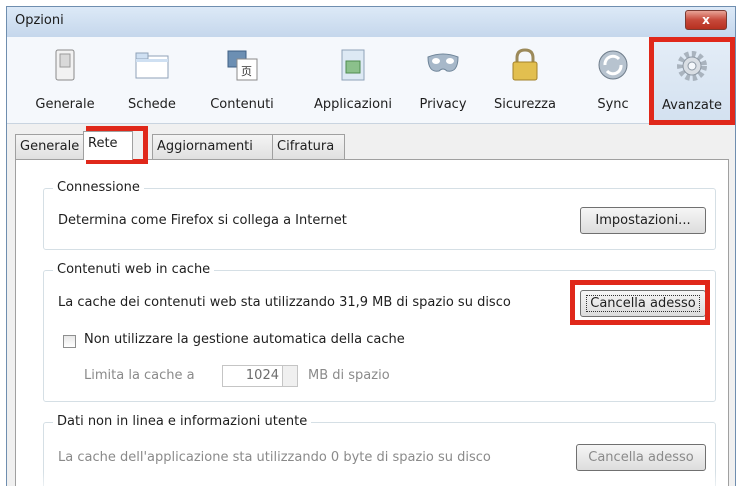  Describe the element at coordinates (353, 104) in the screenshot. I see `toolbar-item-label: Applicazioni` at that location.